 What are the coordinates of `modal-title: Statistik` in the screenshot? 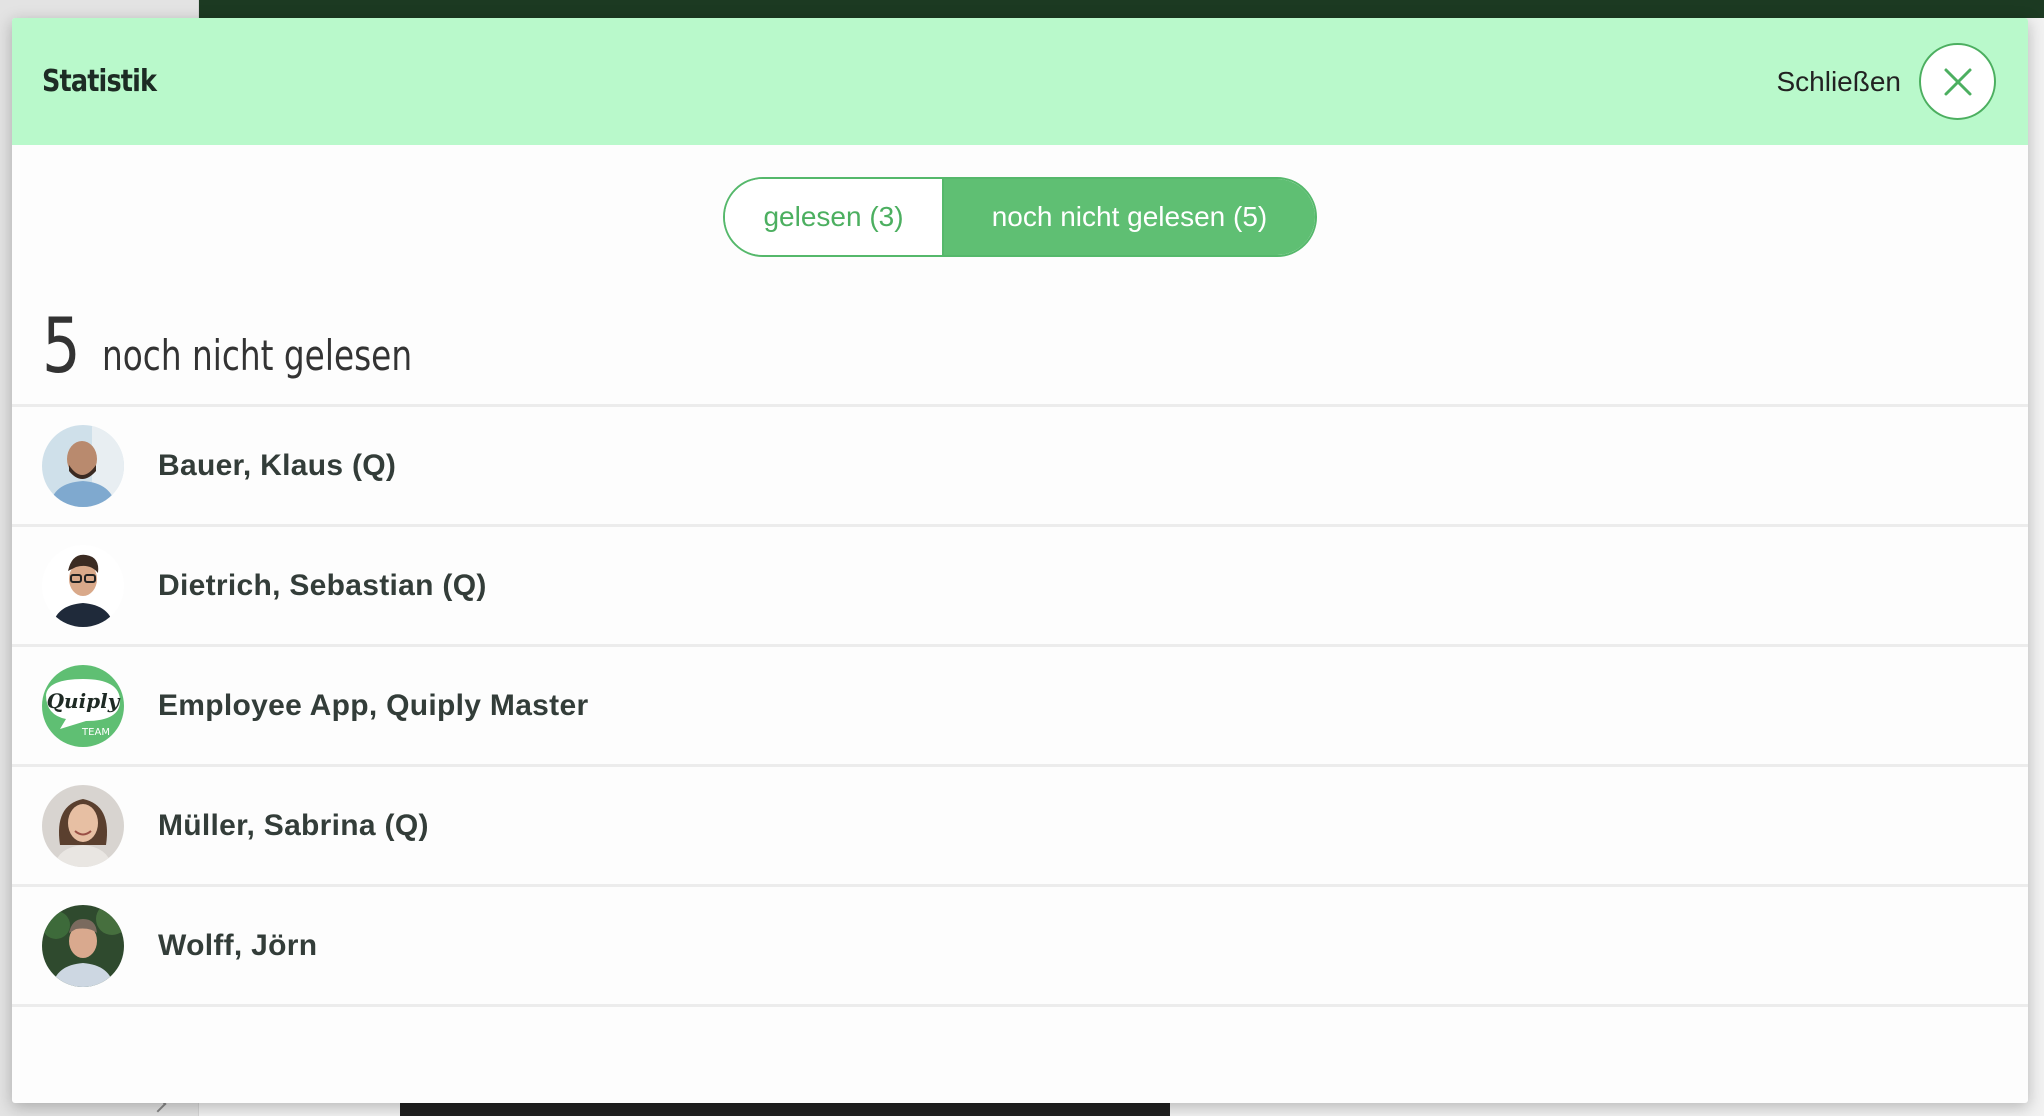 It's located at (99, 81).